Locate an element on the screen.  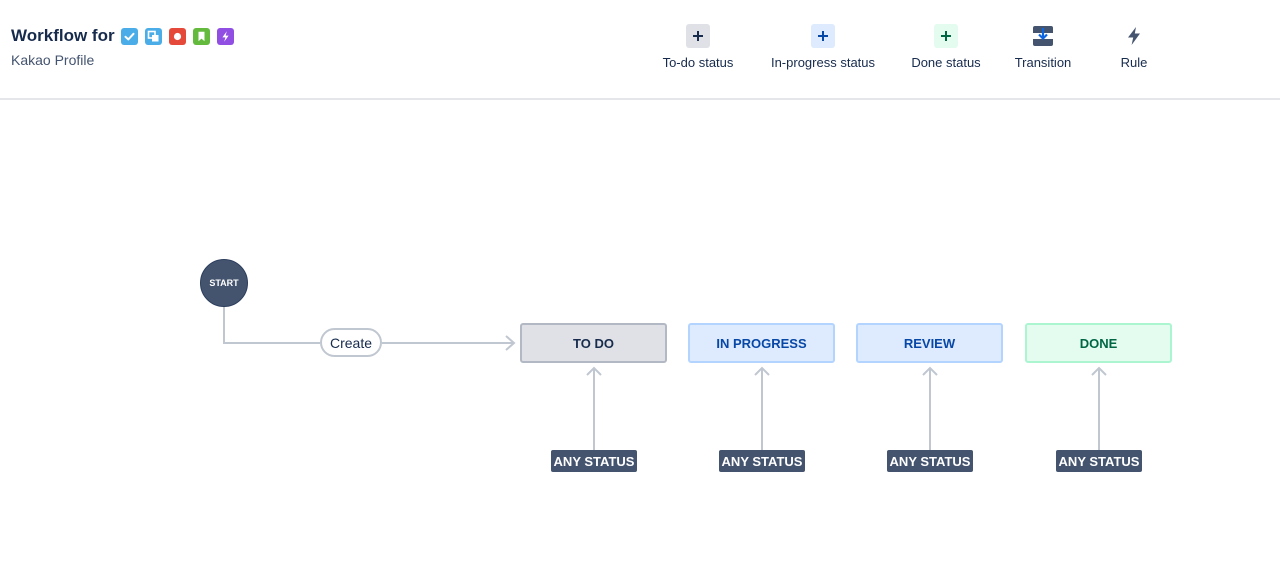
done-status-label: Done status is located at coordinates (946, 62).